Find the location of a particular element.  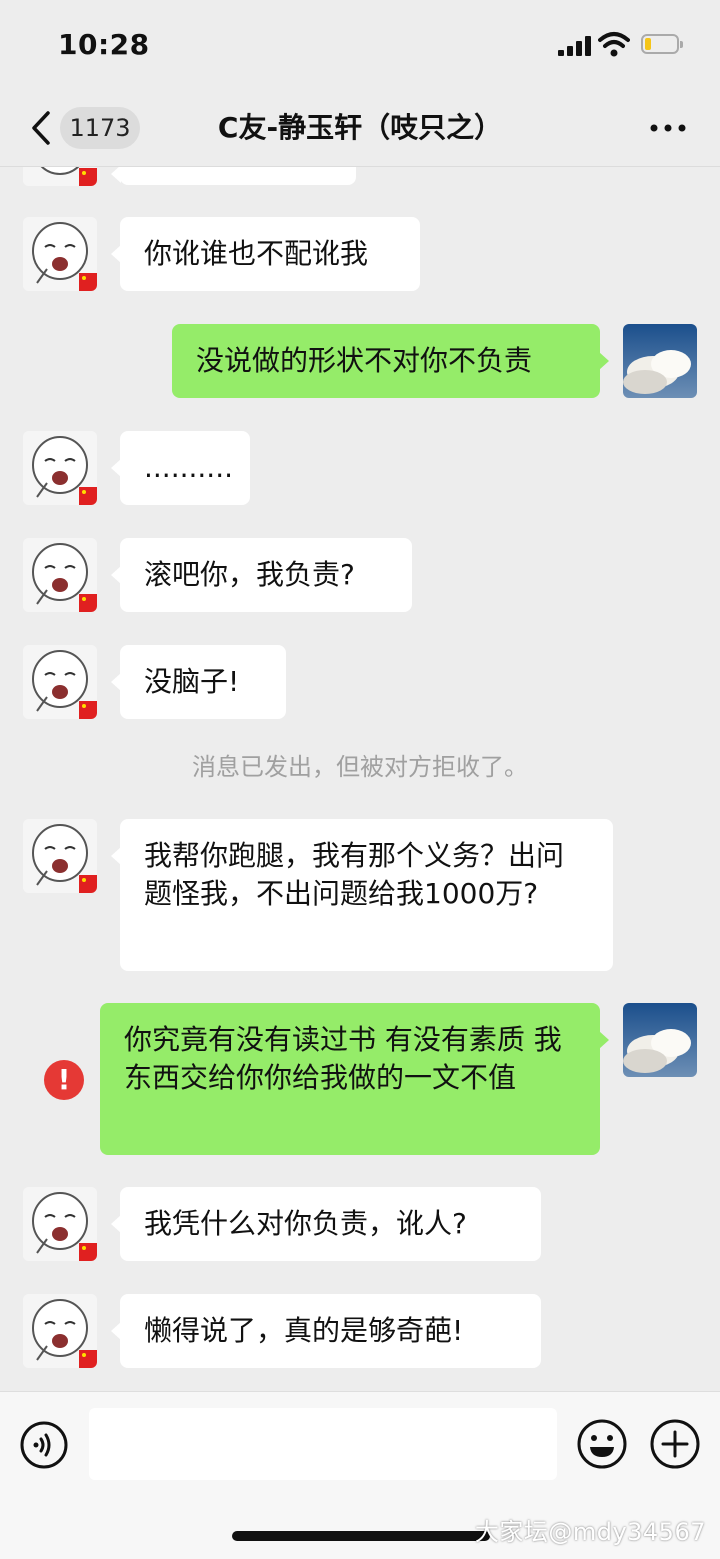

message-bubble-partial is located at coordinates (233, 176).